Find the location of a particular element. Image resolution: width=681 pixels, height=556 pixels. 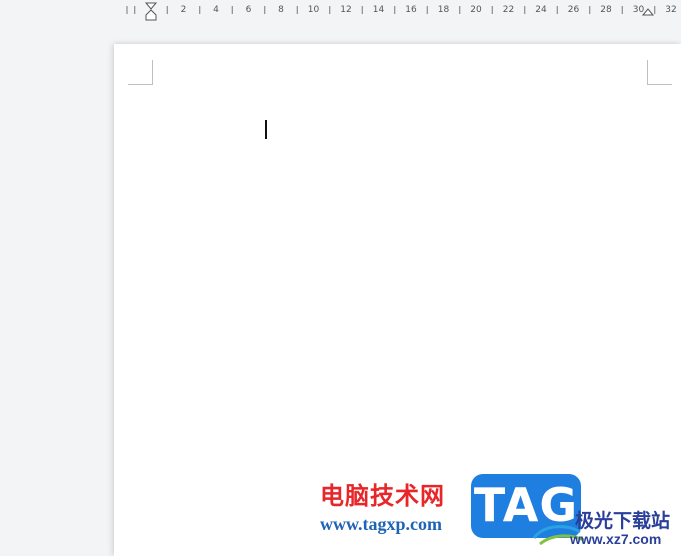

ruler-label: 32 is located at coordinates (670, 10).